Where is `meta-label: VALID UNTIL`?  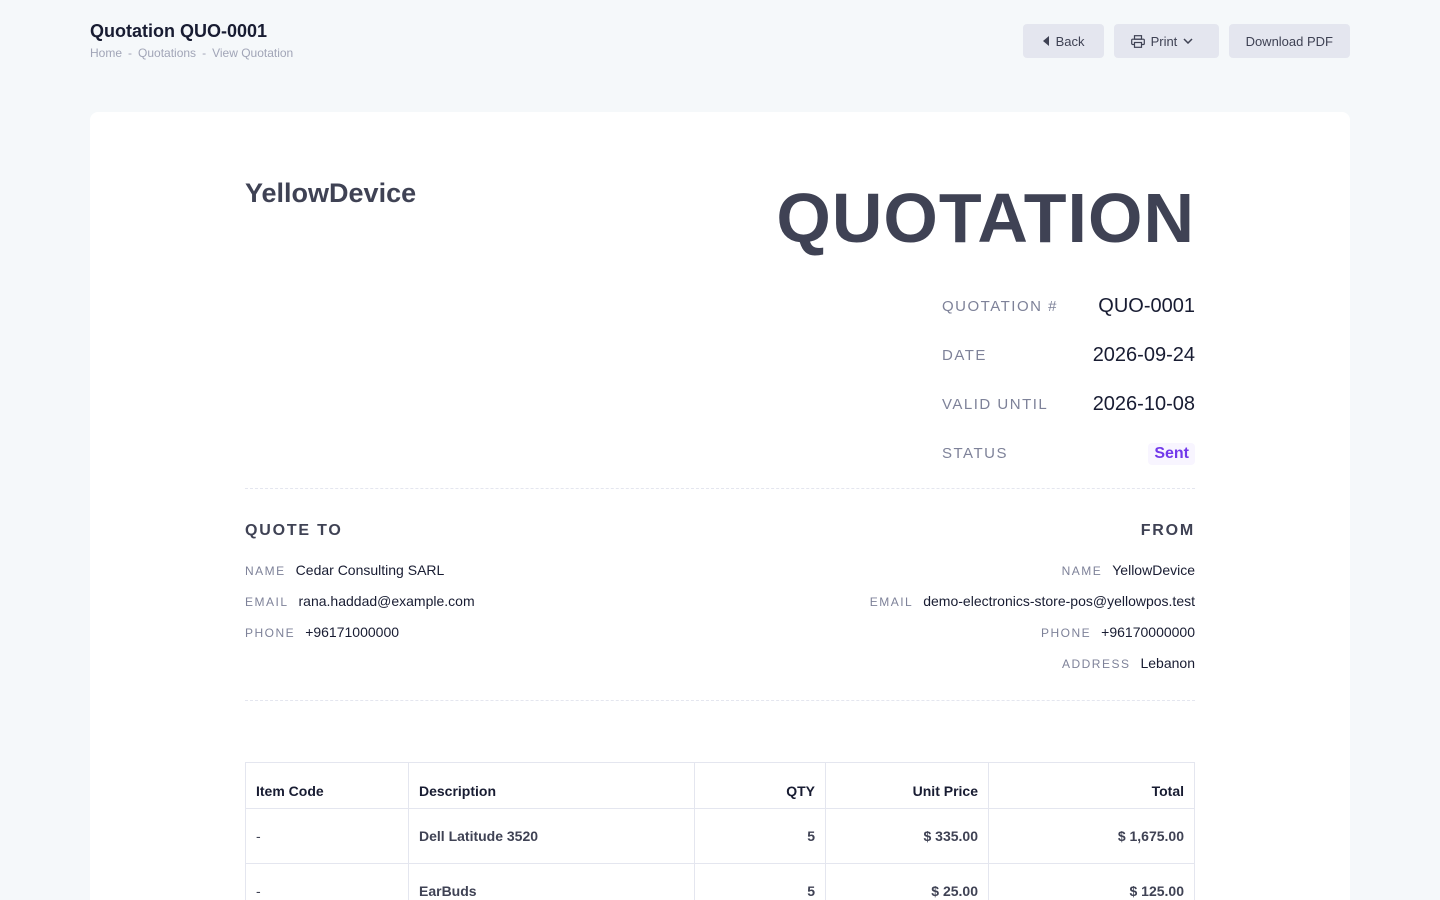 meta-label: VALID UNTIL is located at coordinates (995, 404).